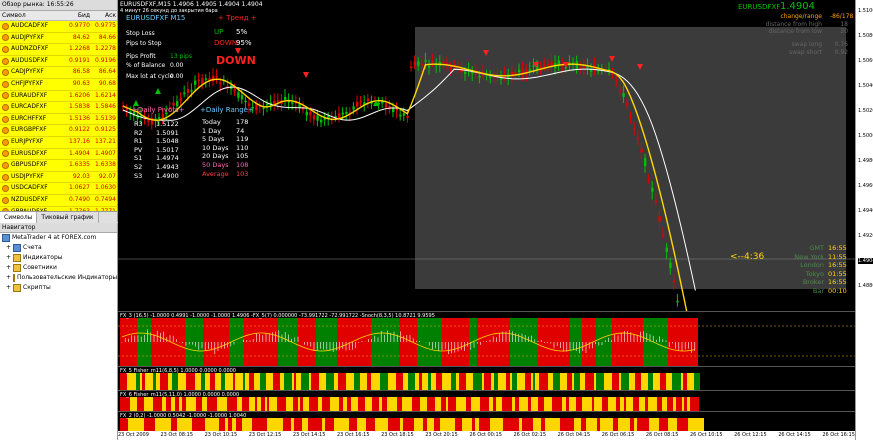  Describe the element at coordinates (32, 200) in the screenshot. I see `row-symbol: NZDUSDFXF` at that location.